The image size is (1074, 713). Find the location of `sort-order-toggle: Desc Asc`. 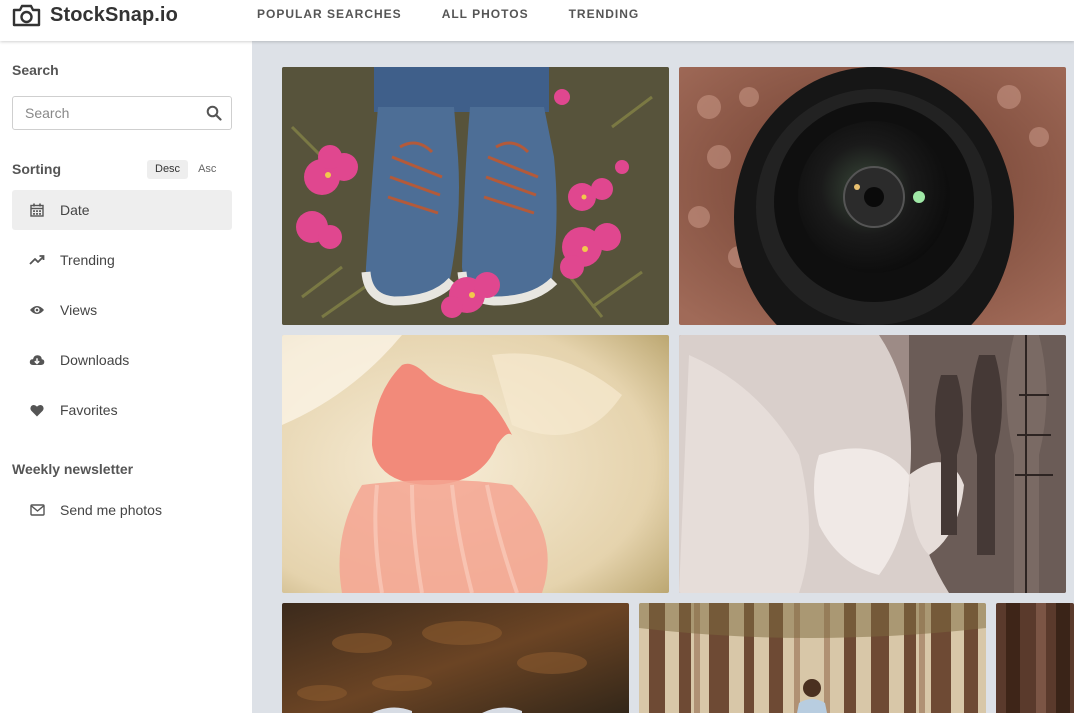

sort-order-toggle: Desc Asc is located at coordinates (186, 169).